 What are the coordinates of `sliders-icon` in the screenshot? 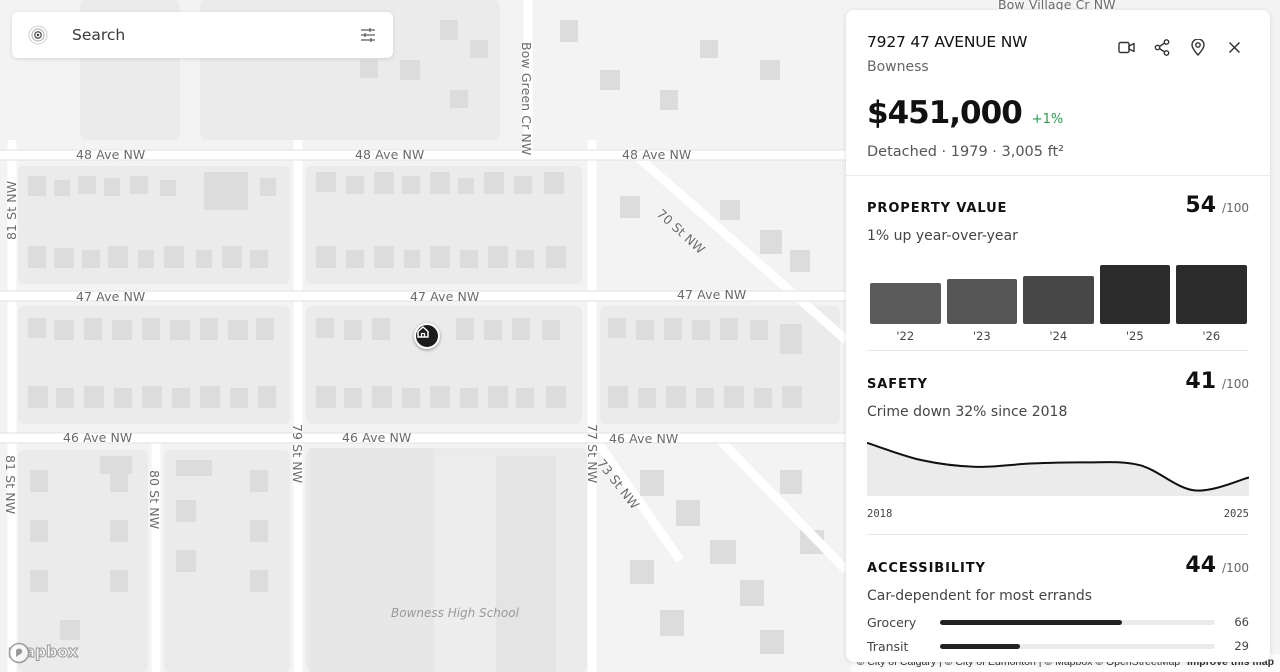 It's located at (368, 35).